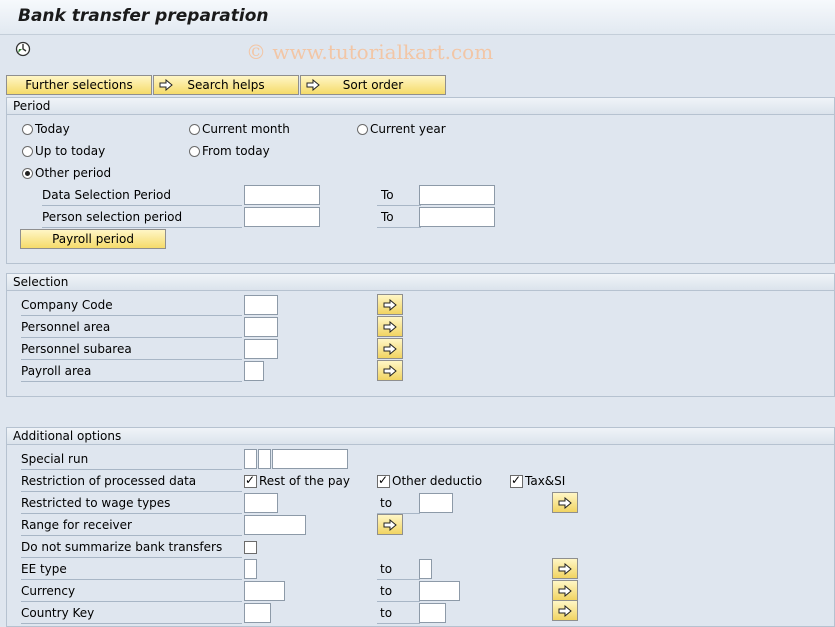 The image size is (835, 627). What do you see at coordinates (131, 305) in the screenshot?
I see `company-code-label: Company Code` at bounding box center [131, 305].